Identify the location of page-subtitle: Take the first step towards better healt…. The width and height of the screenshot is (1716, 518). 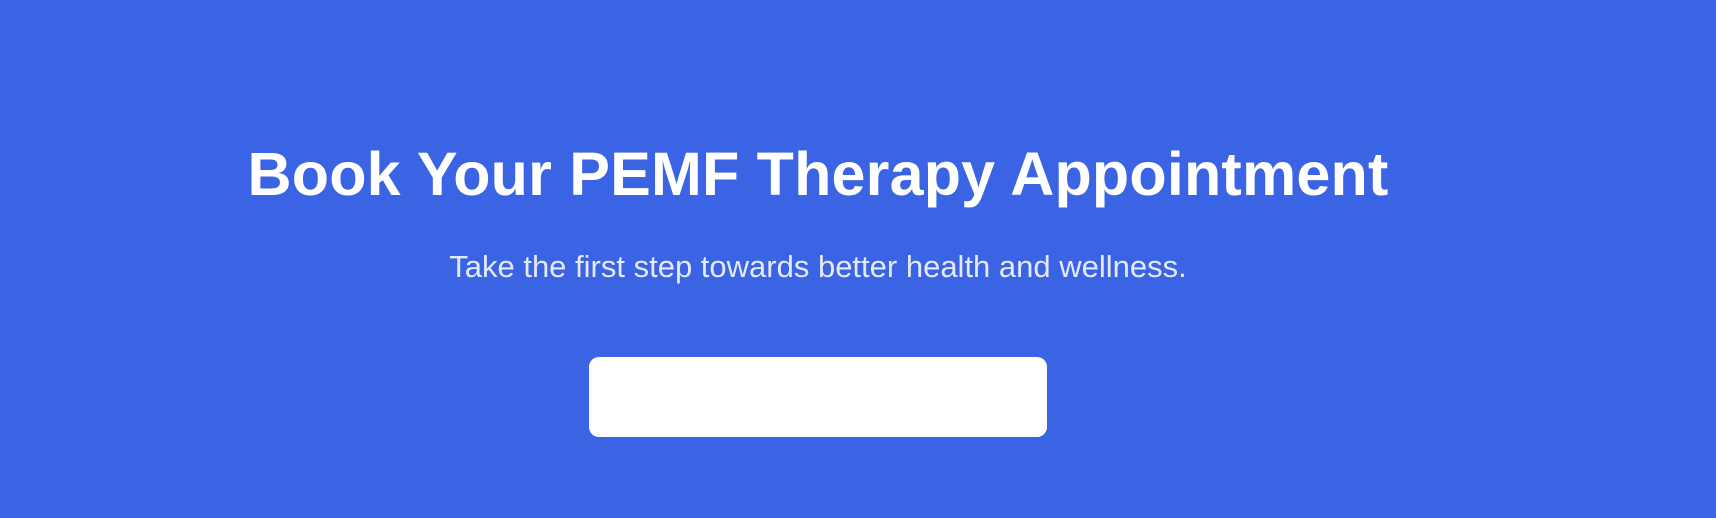
(818, 266).